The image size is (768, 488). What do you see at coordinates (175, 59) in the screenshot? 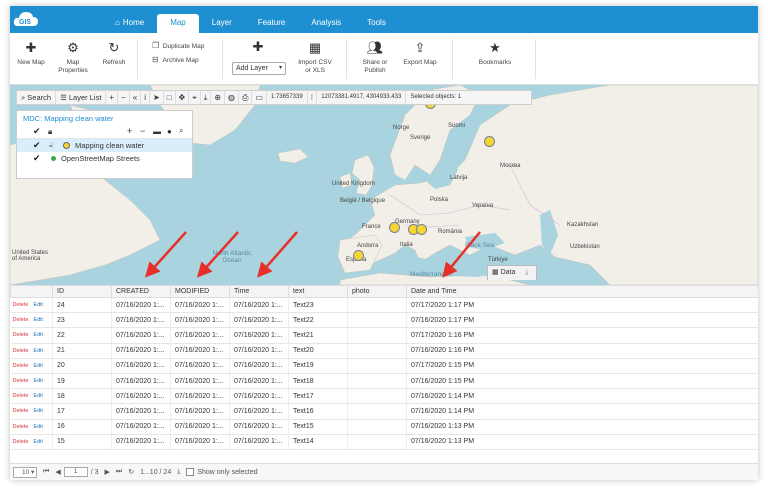
I see `archive-map-button: ⊟ Archive Map` at bounding box center [175, 59].